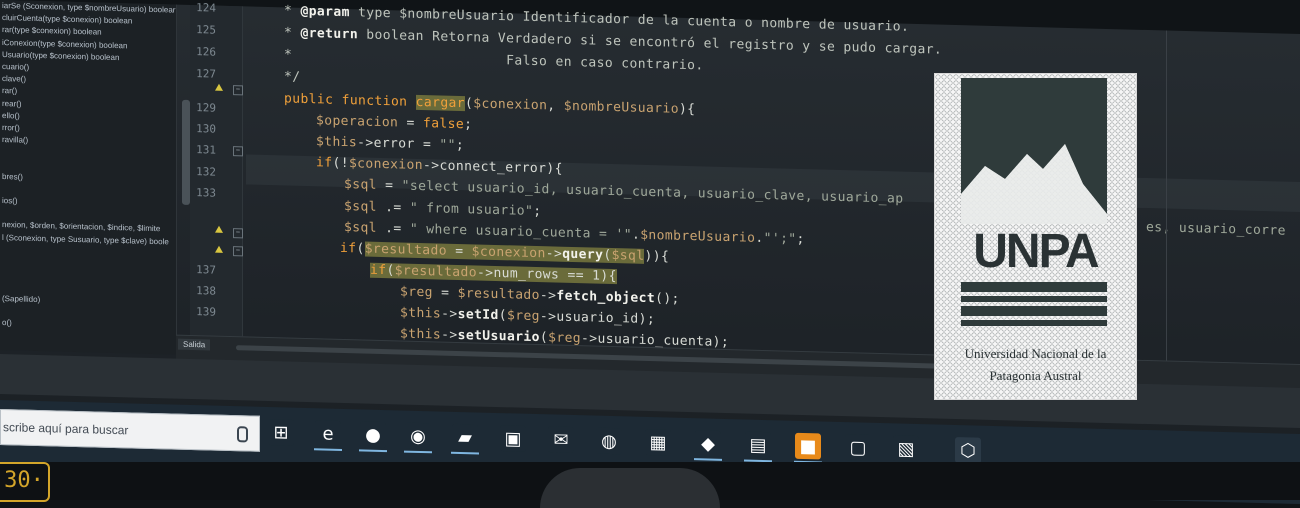 The width and height of the screenshot is (1300, 508). Describe the element at coordinates (471, 209) in the screenshot. I see `code-string: " from usuario"` at that location.